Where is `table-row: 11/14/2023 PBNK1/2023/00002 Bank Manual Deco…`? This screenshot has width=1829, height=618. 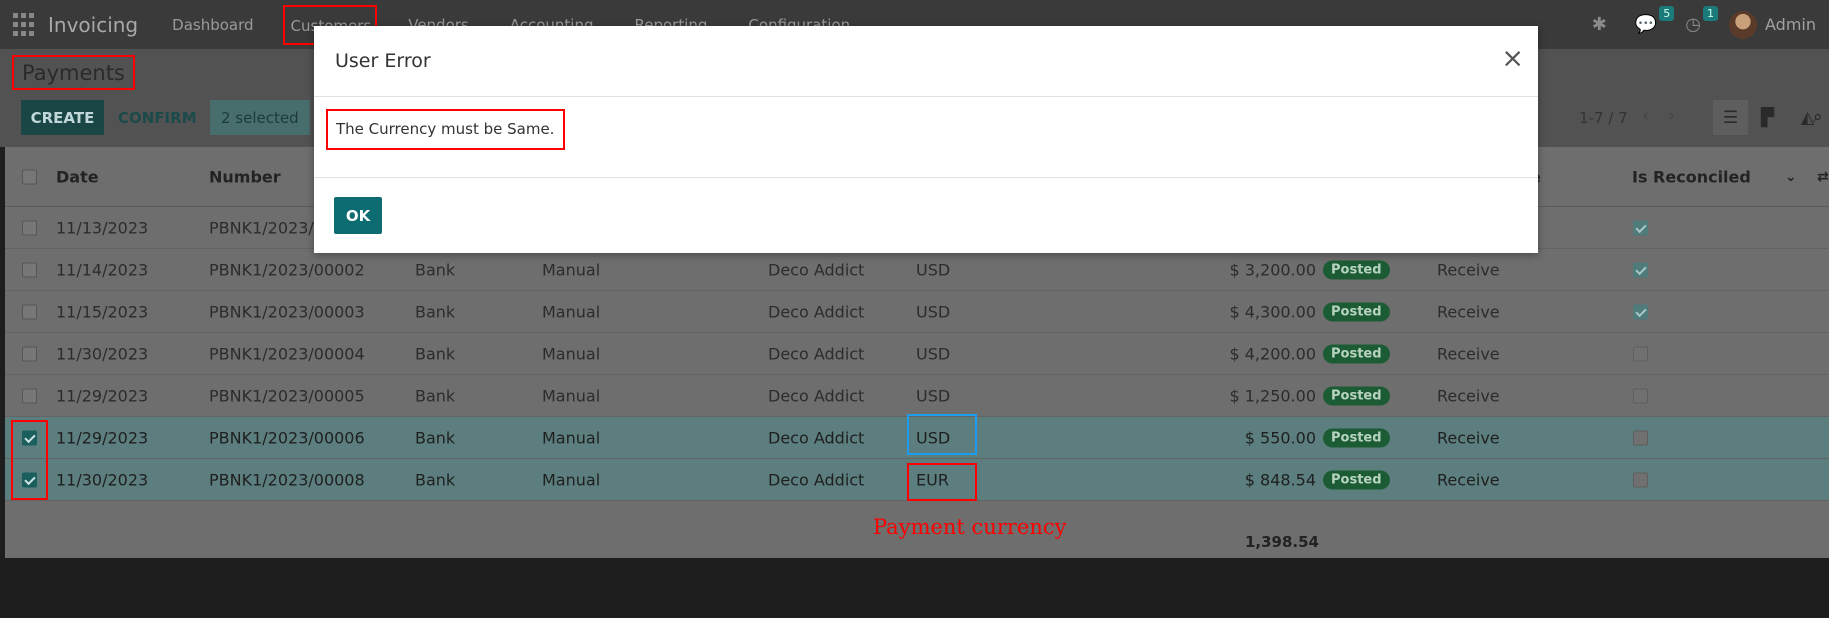
table-row: 11/14/2023 PBNK1/2023/00002 Bank Manual Deco… is located at coordinates (917, 270).